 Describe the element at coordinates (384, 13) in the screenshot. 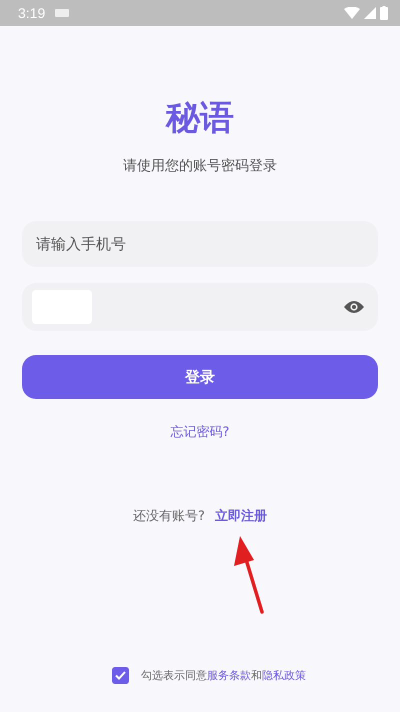

I see `battery-icon` at that location.